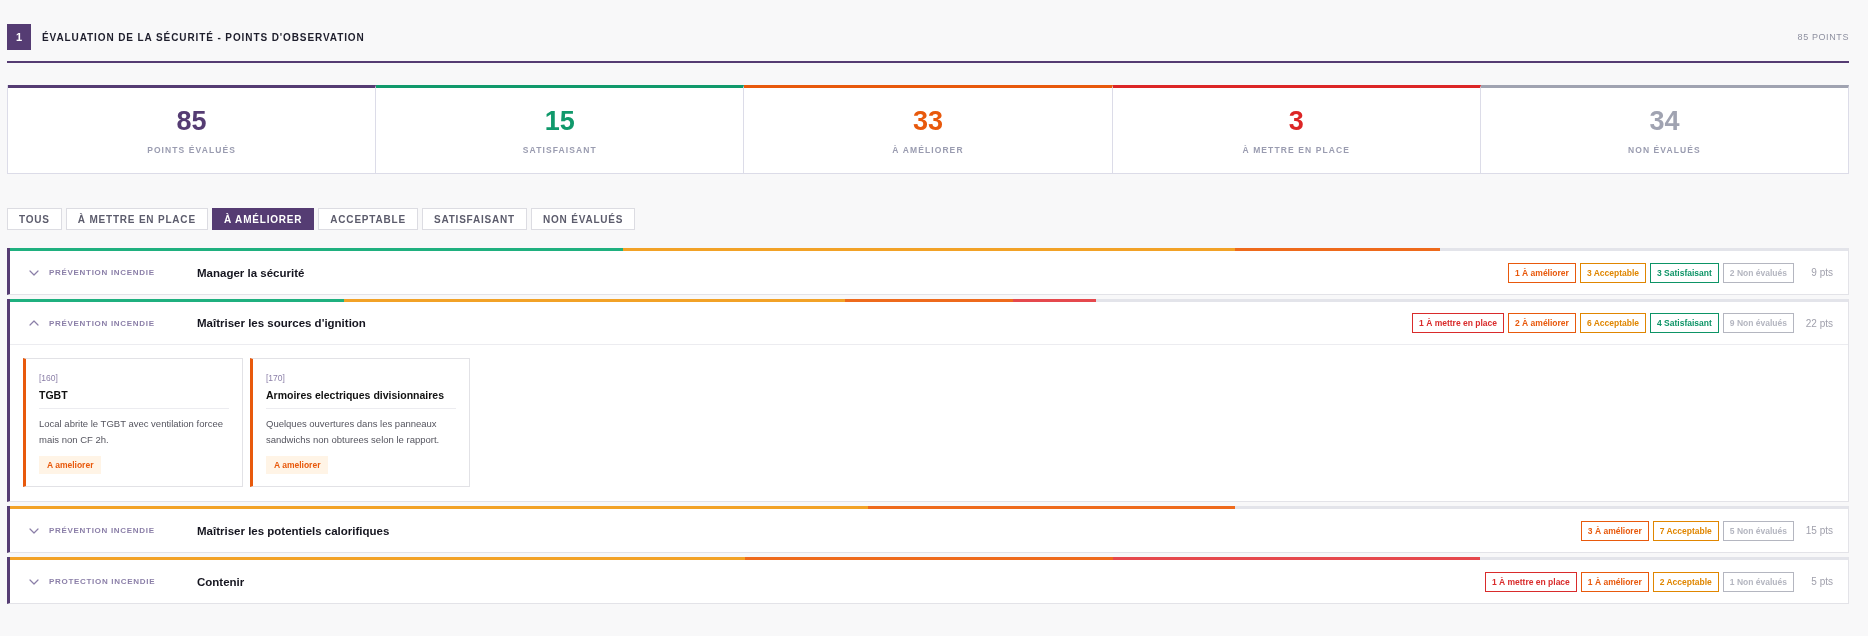 The width and height of the screenshot is (1868, 636). Describe the element at coordinates (103, 581) in the screenshot. I see `category-label: PROTECTION INCENDIE` at that location.